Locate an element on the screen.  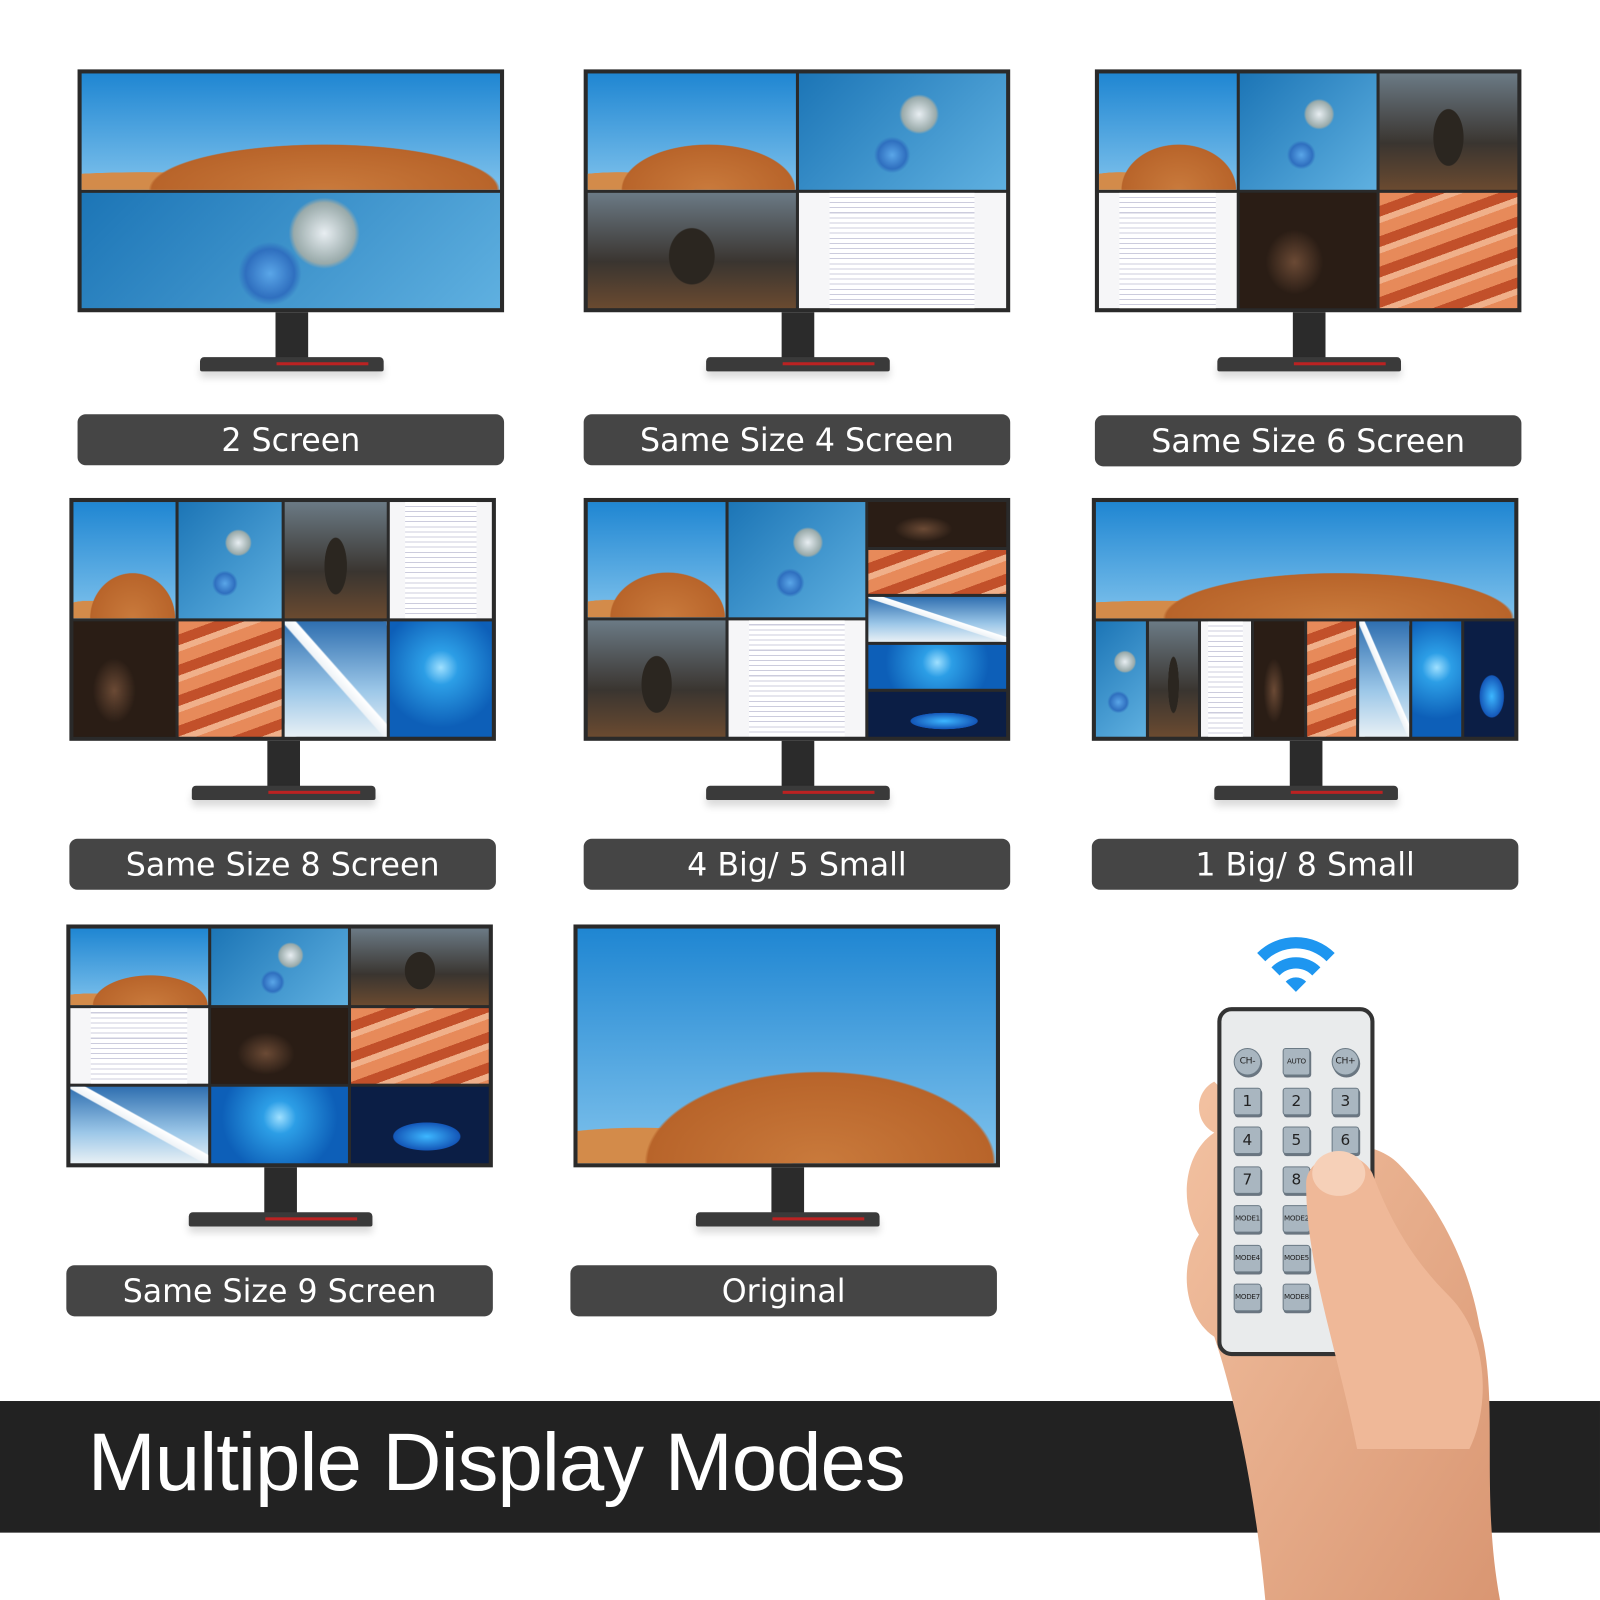
mode-label: Same Size 9 Screen is located at coordinates (279, 1291).